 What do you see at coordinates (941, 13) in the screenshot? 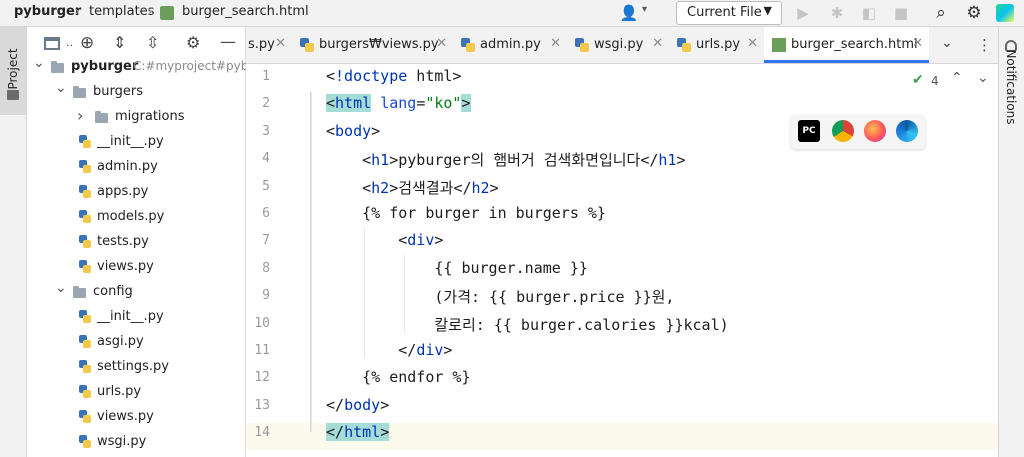
I see `search-icon: ⌕` at bounding box center [941, 13].